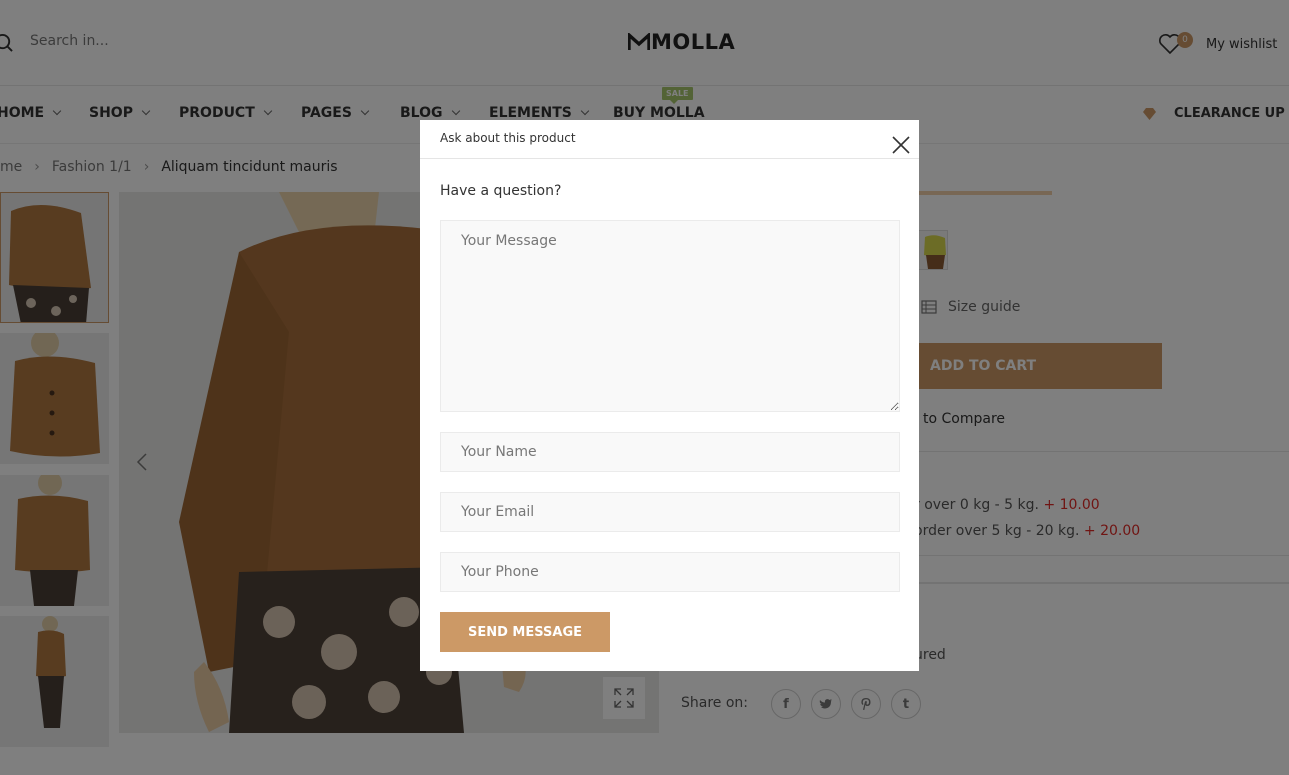 This screenshot has width=1289, height=775. What do you see at coordinates (670, 512) in the screenshot?
I see `email-input` at bounding box center [670, 512].